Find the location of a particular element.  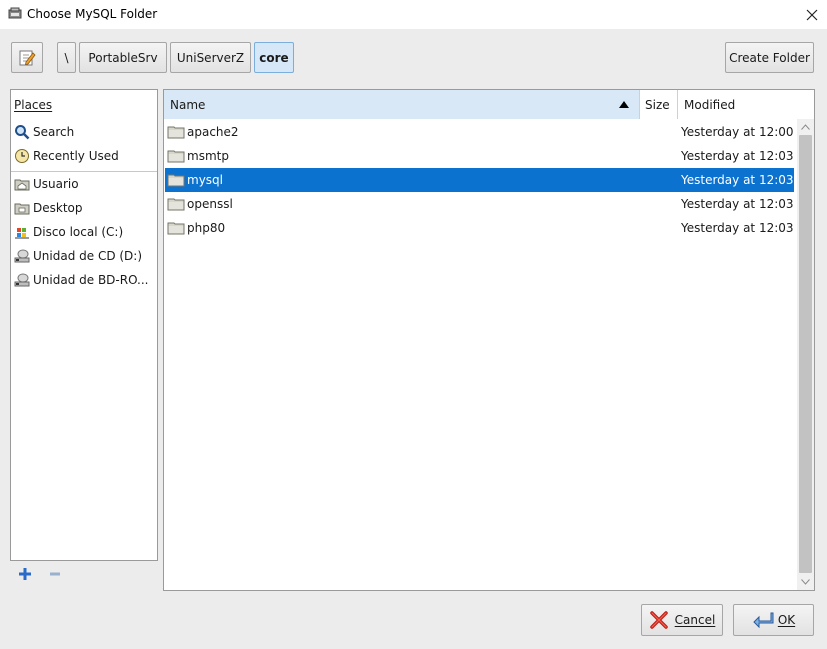

vertical-scrollbar is located at coordinates (805, 354).